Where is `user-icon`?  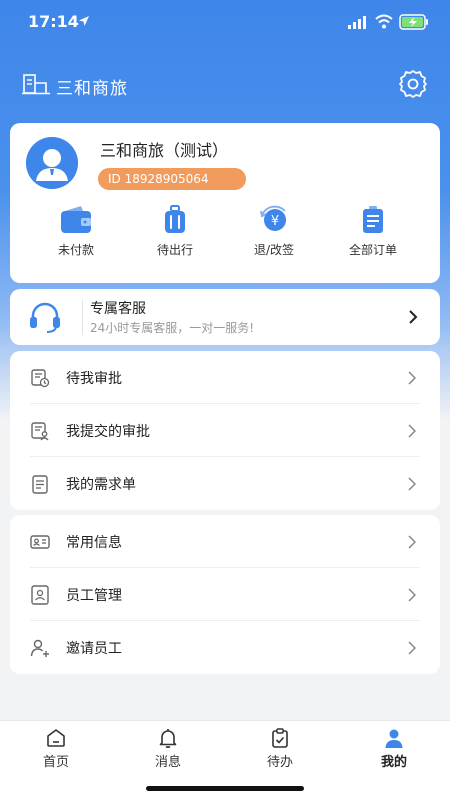 user-icon is located at coordinates (394, 738).